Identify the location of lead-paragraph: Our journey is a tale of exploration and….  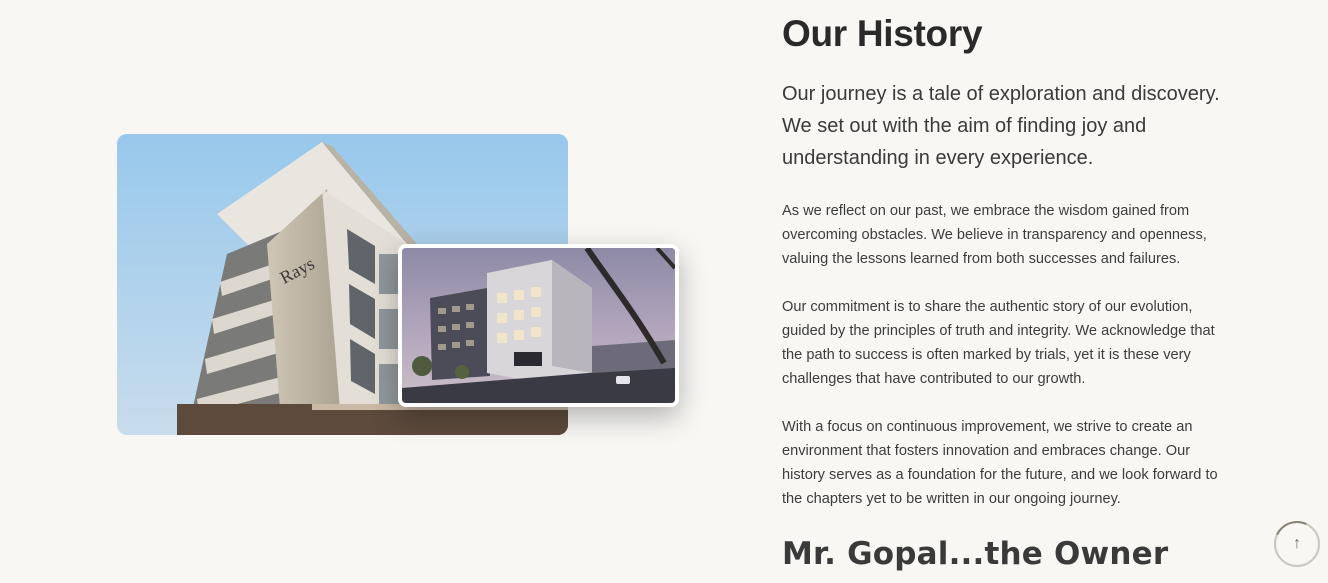
(1001, 126).